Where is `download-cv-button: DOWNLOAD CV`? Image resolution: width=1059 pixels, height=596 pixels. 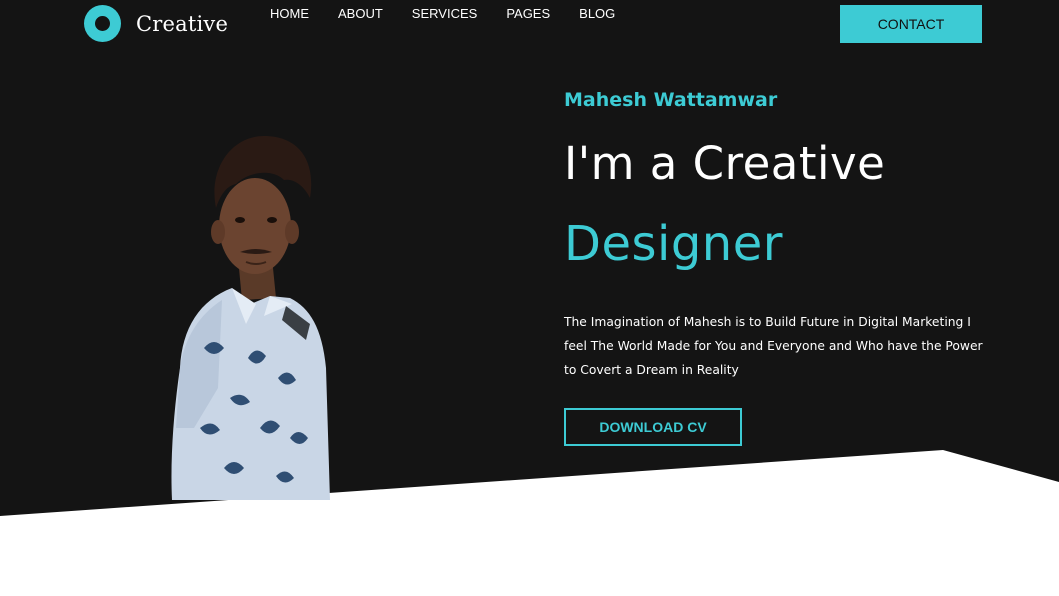
download-cv-button: DOWNLOAD CV is located at coordinates (653, 427).